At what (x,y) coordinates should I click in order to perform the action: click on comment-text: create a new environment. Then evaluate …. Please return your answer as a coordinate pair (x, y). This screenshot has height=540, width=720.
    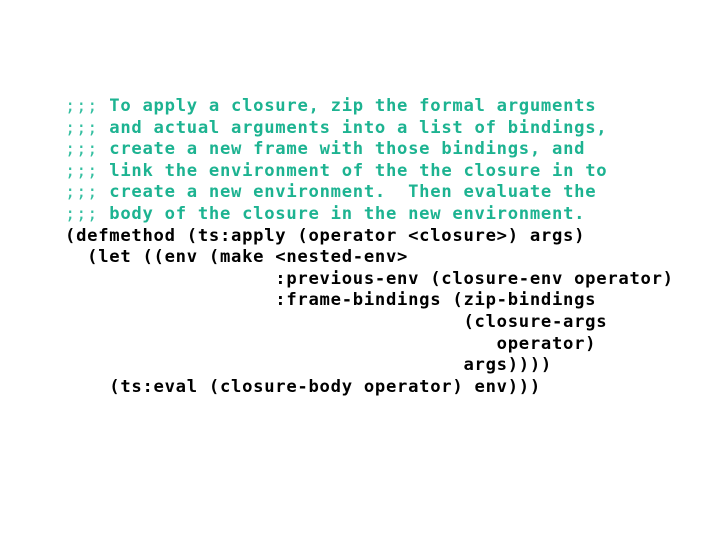
    Looking at the image, I should click on (347, 192).